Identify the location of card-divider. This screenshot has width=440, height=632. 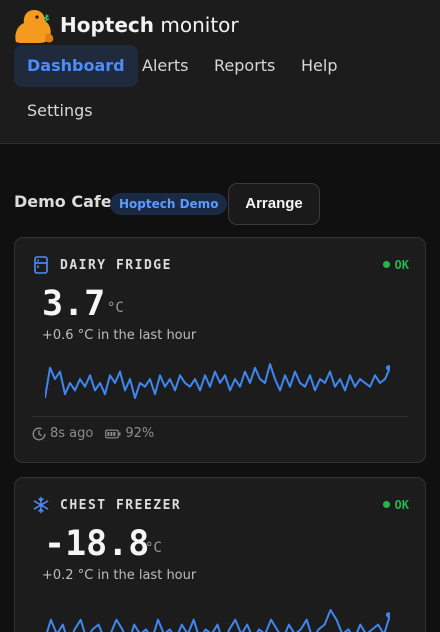
(220, 416).